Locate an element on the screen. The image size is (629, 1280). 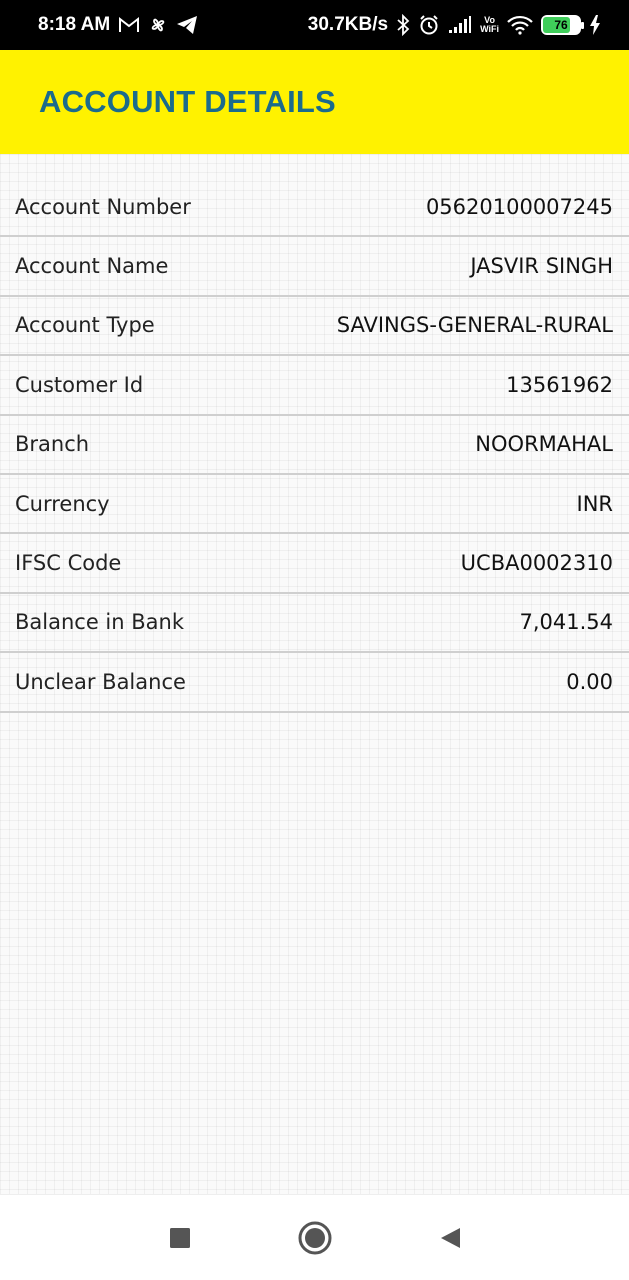
detail-label: Customer Id is located at coordinates (79, 384).